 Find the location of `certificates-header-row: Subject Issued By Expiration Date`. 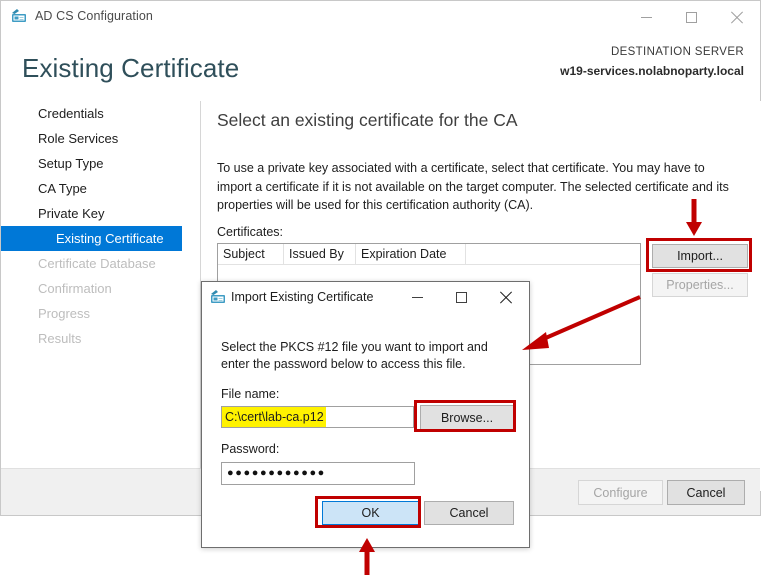

certificates-header-row: Subject Issued By Expiration Date is located at coordinates (429, 254).